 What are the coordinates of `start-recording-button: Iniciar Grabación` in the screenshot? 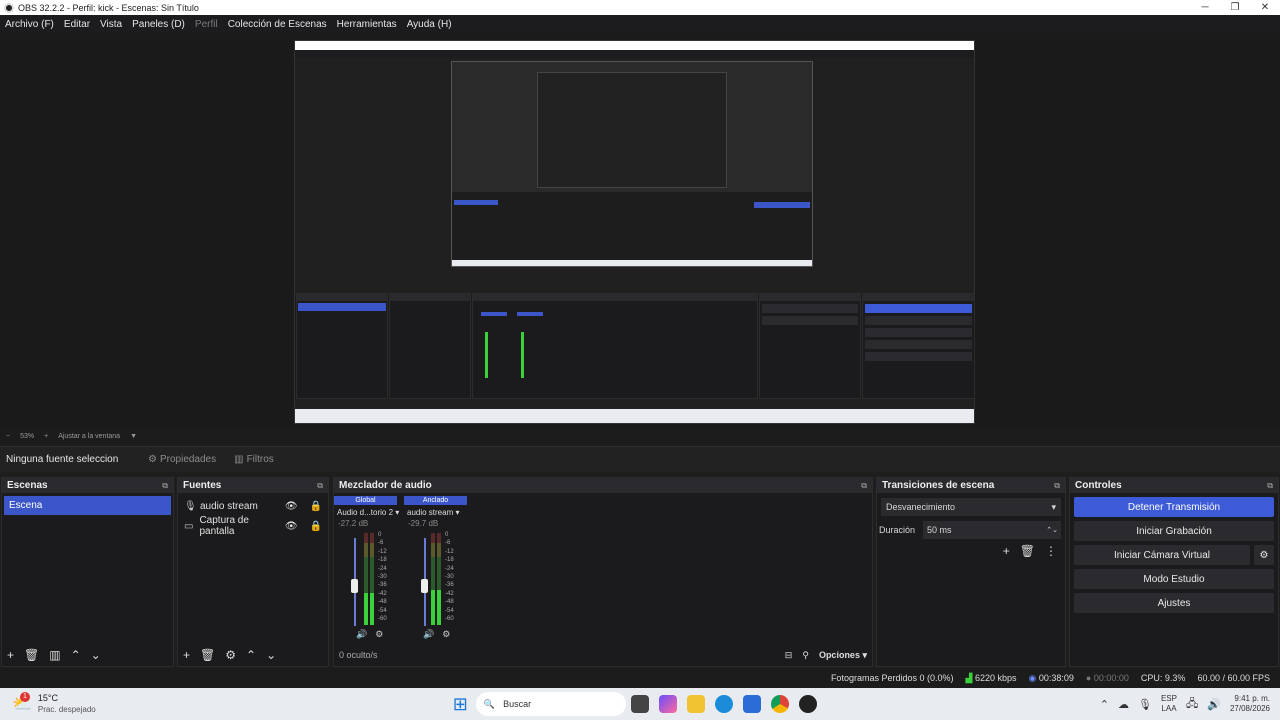 It's located at (1174, 531).